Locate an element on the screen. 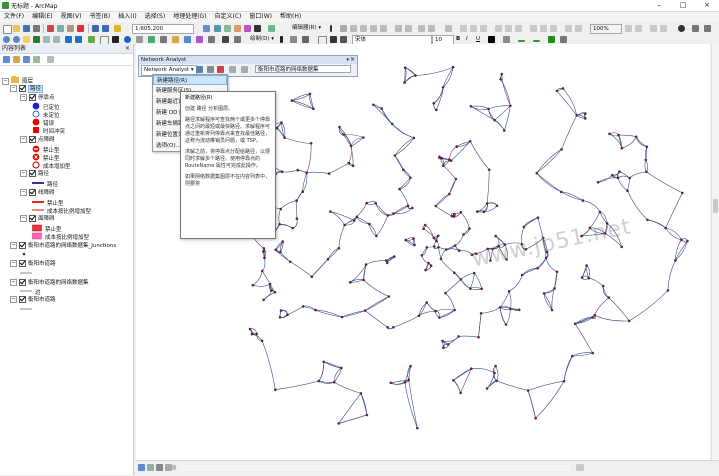 The width and height of the screenshot is (719, 476). copy-icon is located at coordinates (60, 28).